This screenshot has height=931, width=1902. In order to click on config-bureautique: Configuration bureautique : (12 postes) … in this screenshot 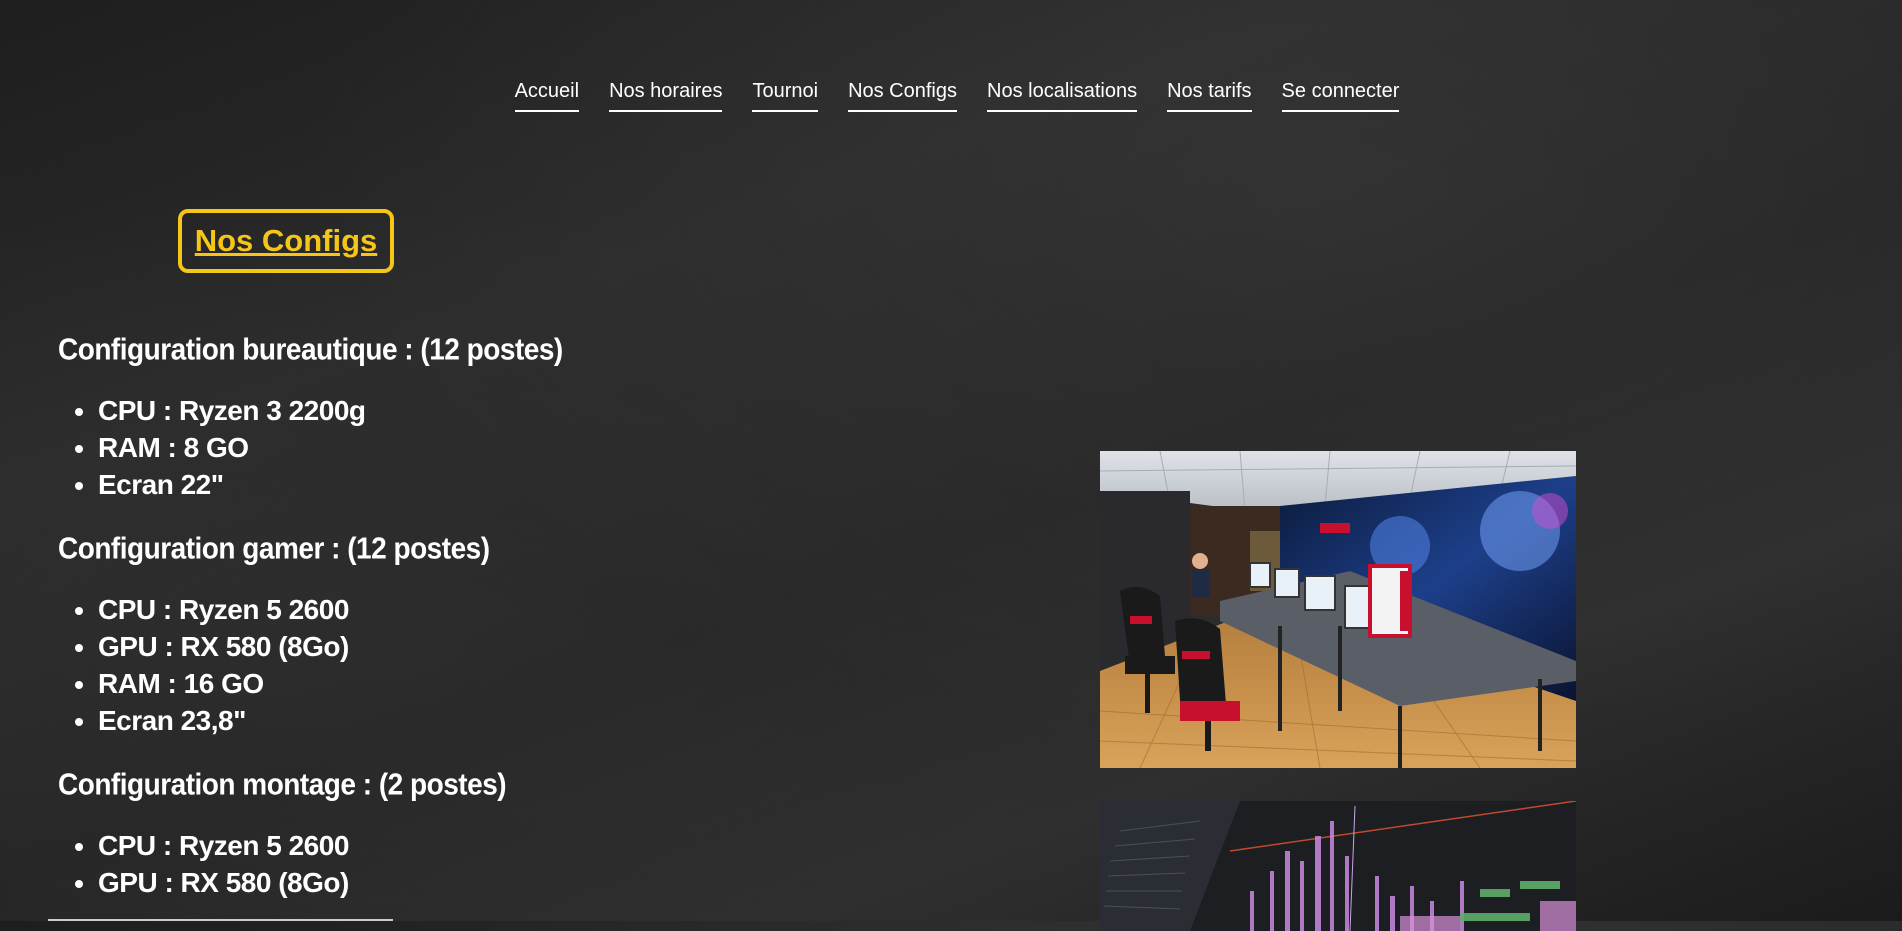, I will do `click(310, 414)`.